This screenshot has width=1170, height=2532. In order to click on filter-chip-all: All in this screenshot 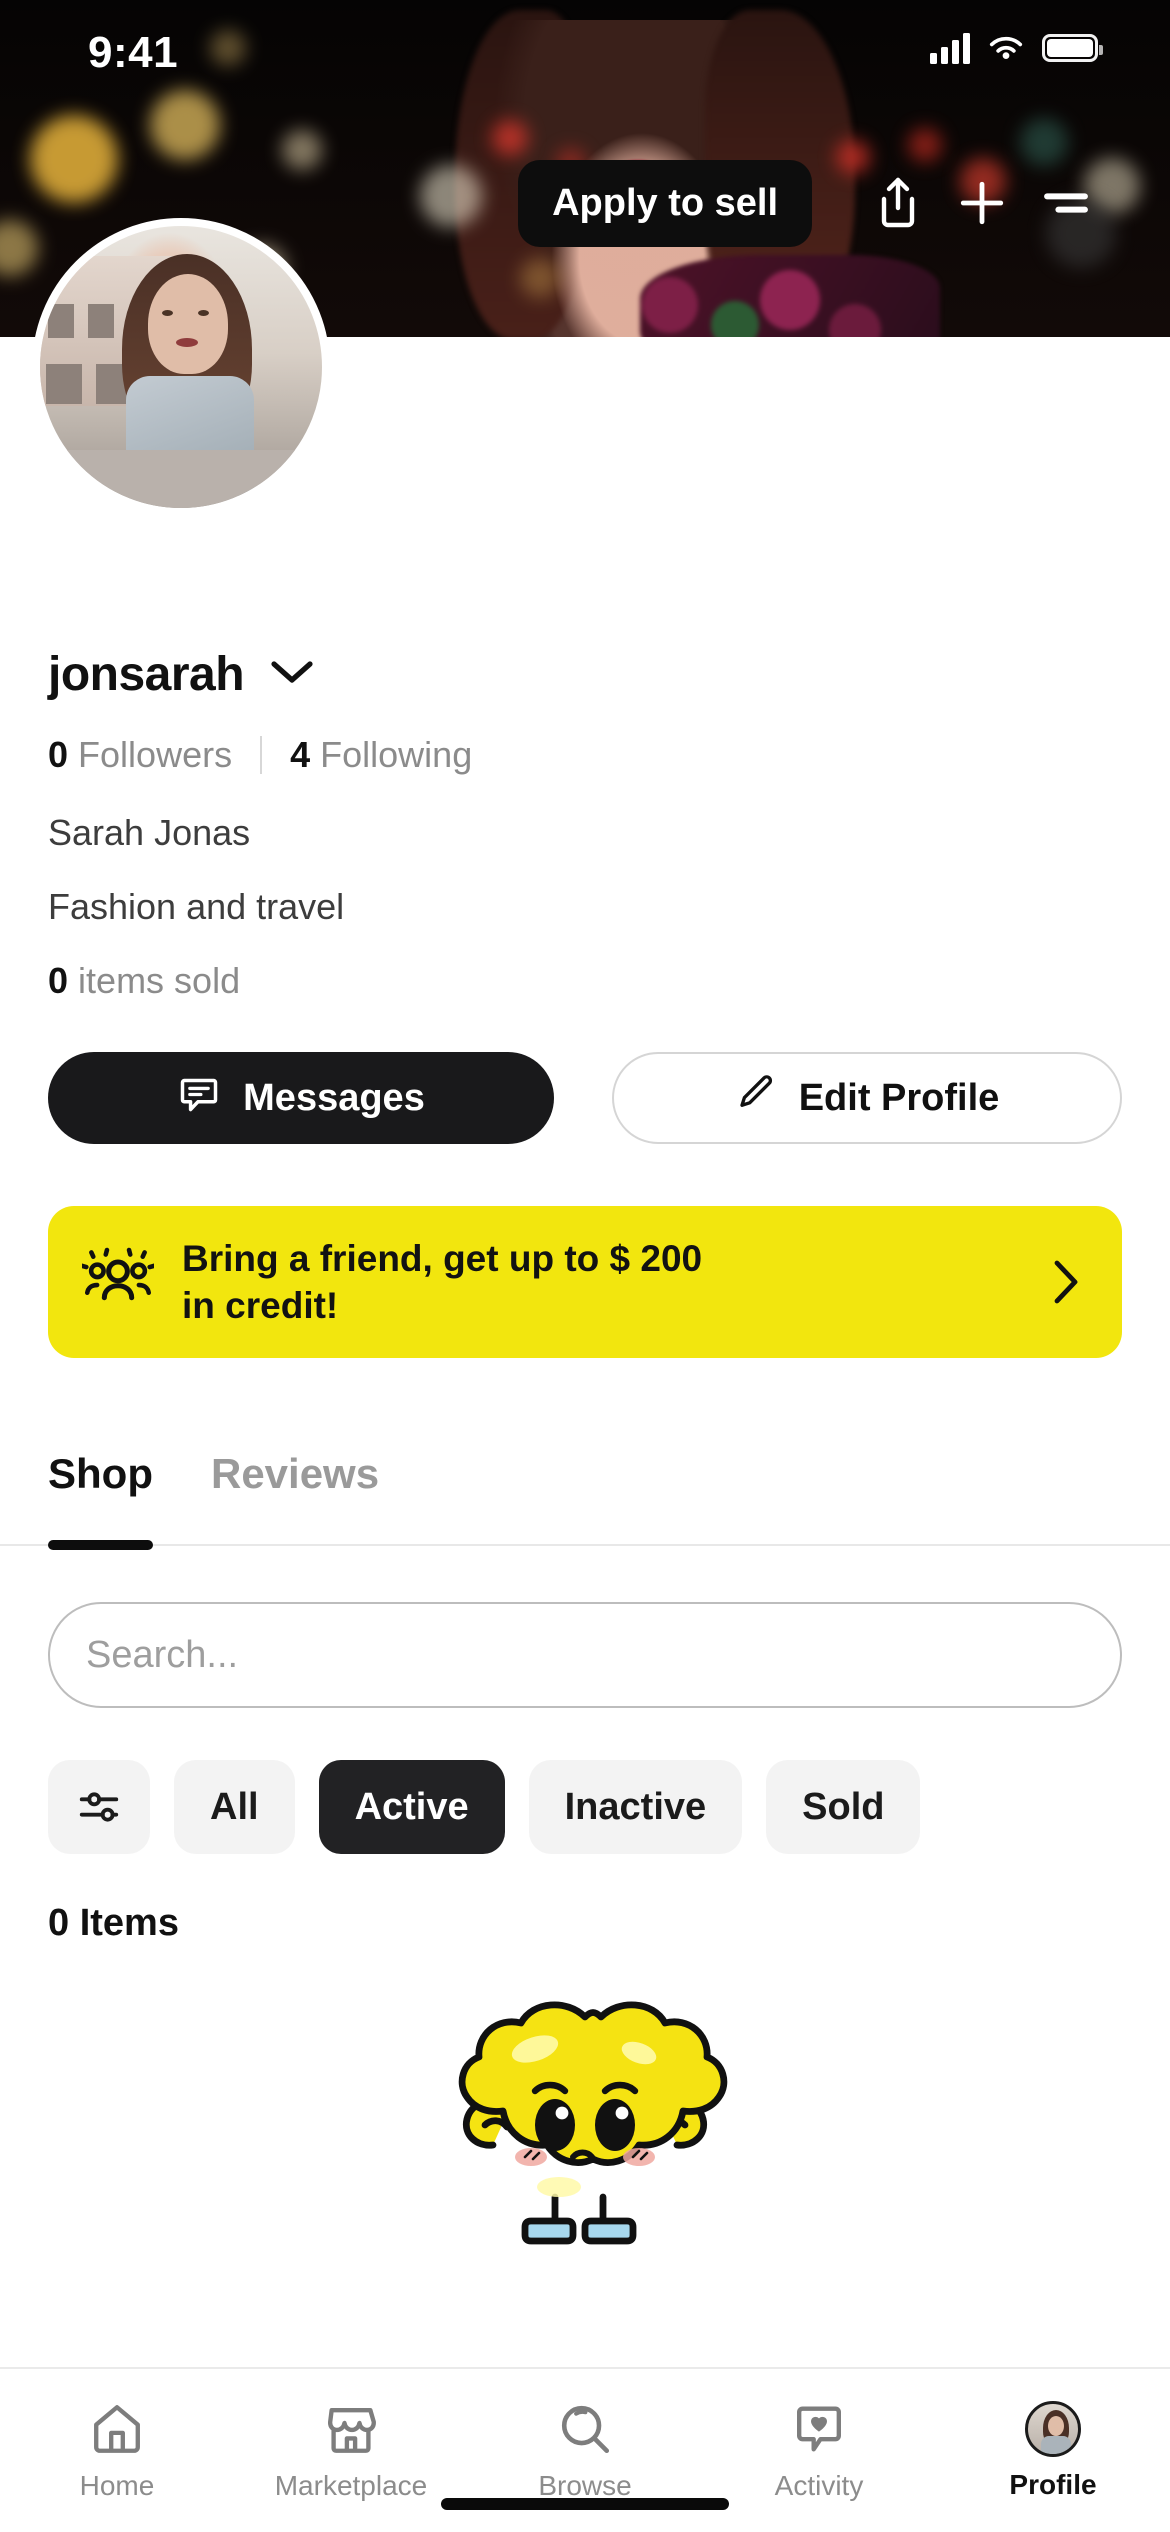, I will do `click(234, 1807)`.